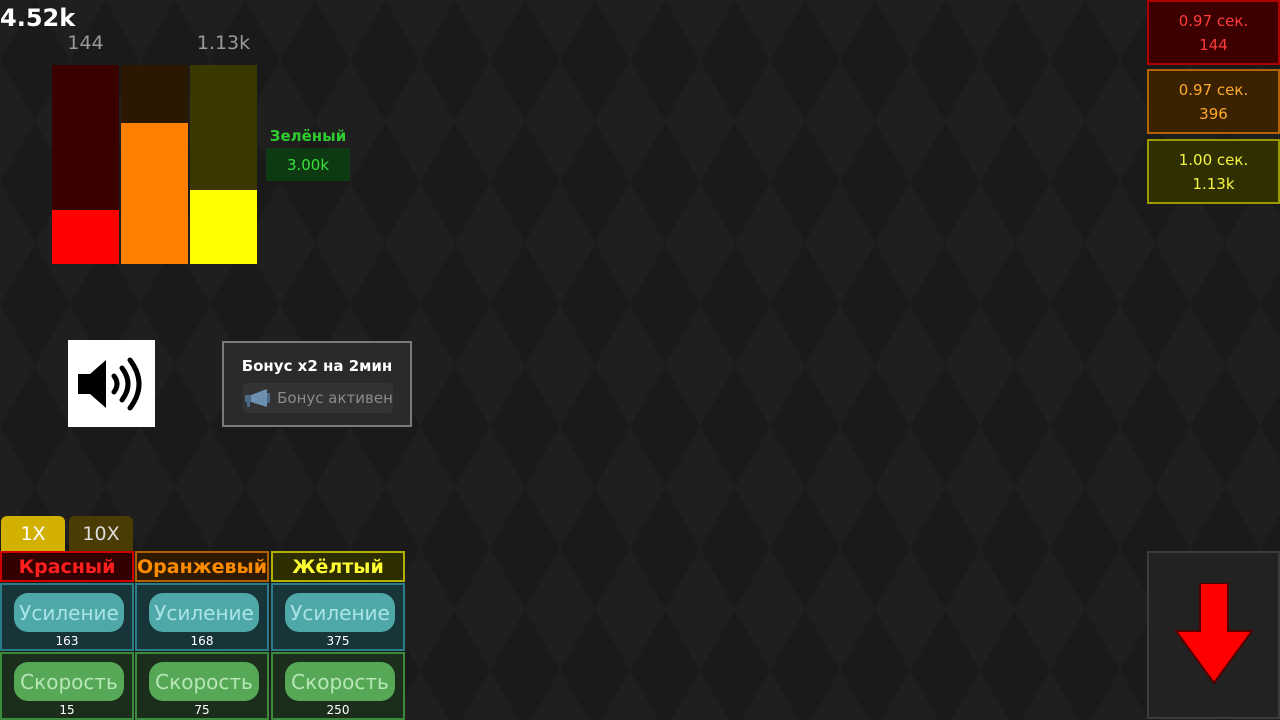 This screenshot has height=720, width=1280. I want to click on bar-red-fill, so click(85, 237).